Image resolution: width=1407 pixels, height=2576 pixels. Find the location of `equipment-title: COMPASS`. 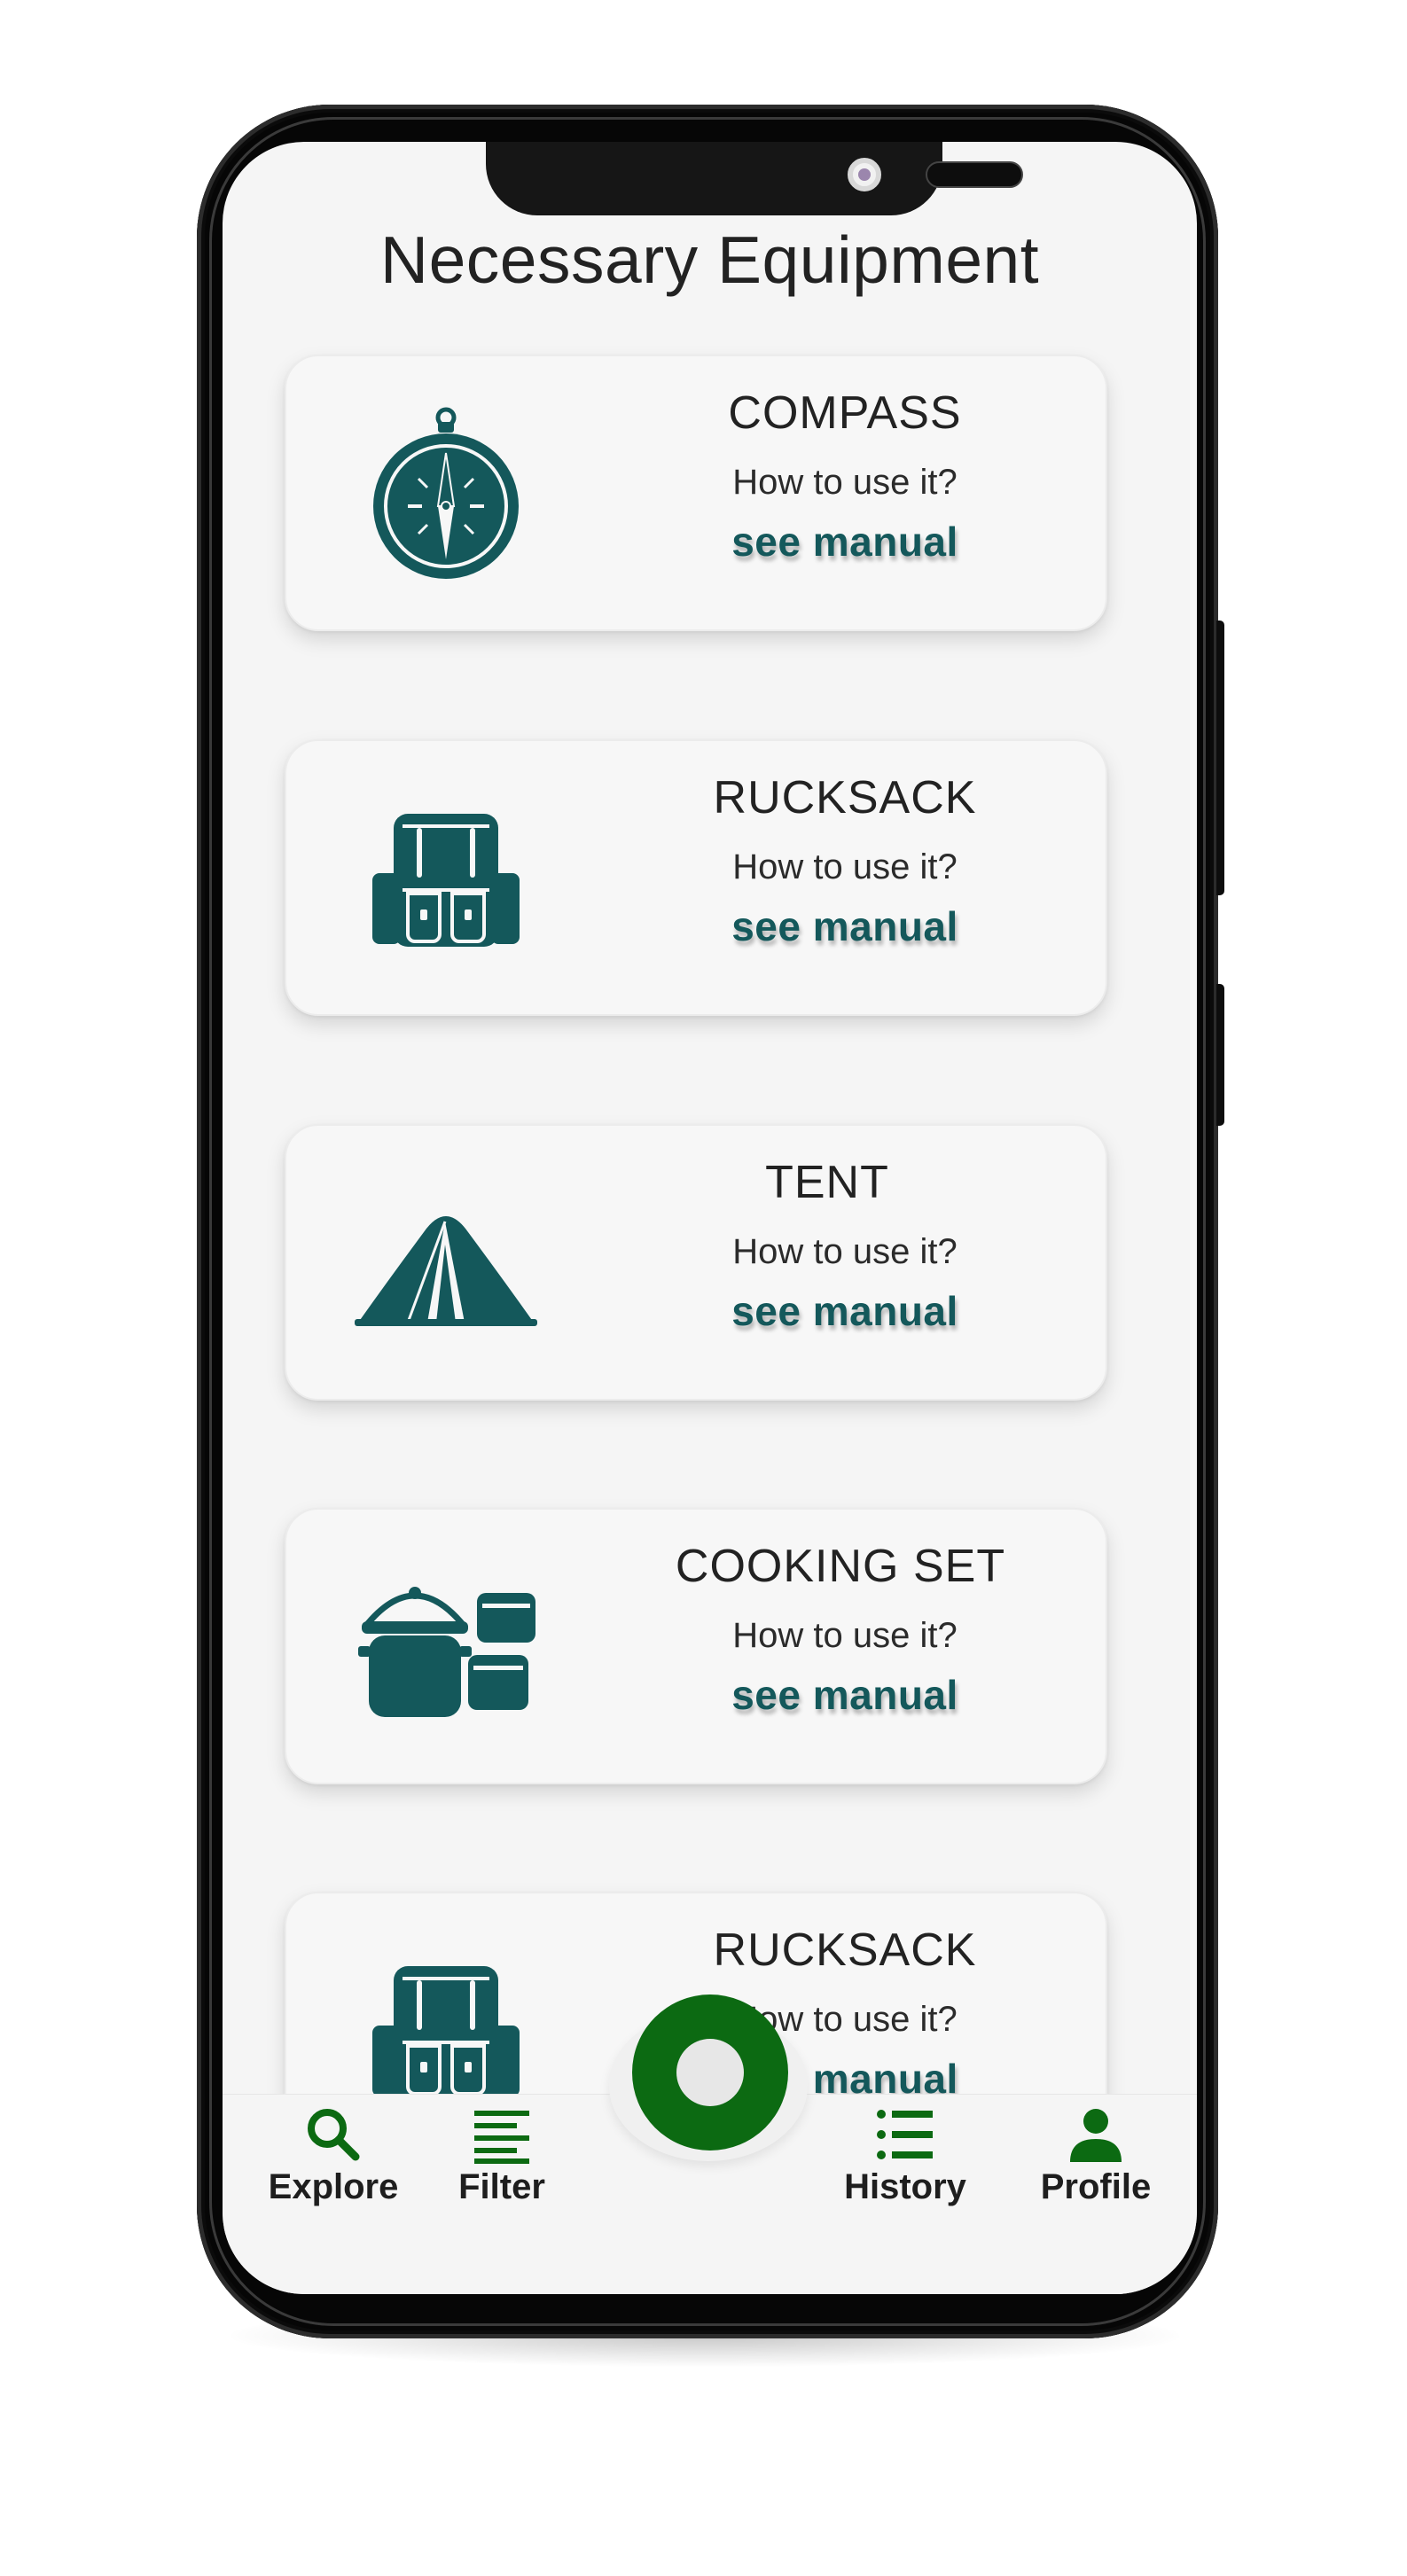

equipment-title: COMPASS is located at coordinates (845, 413).